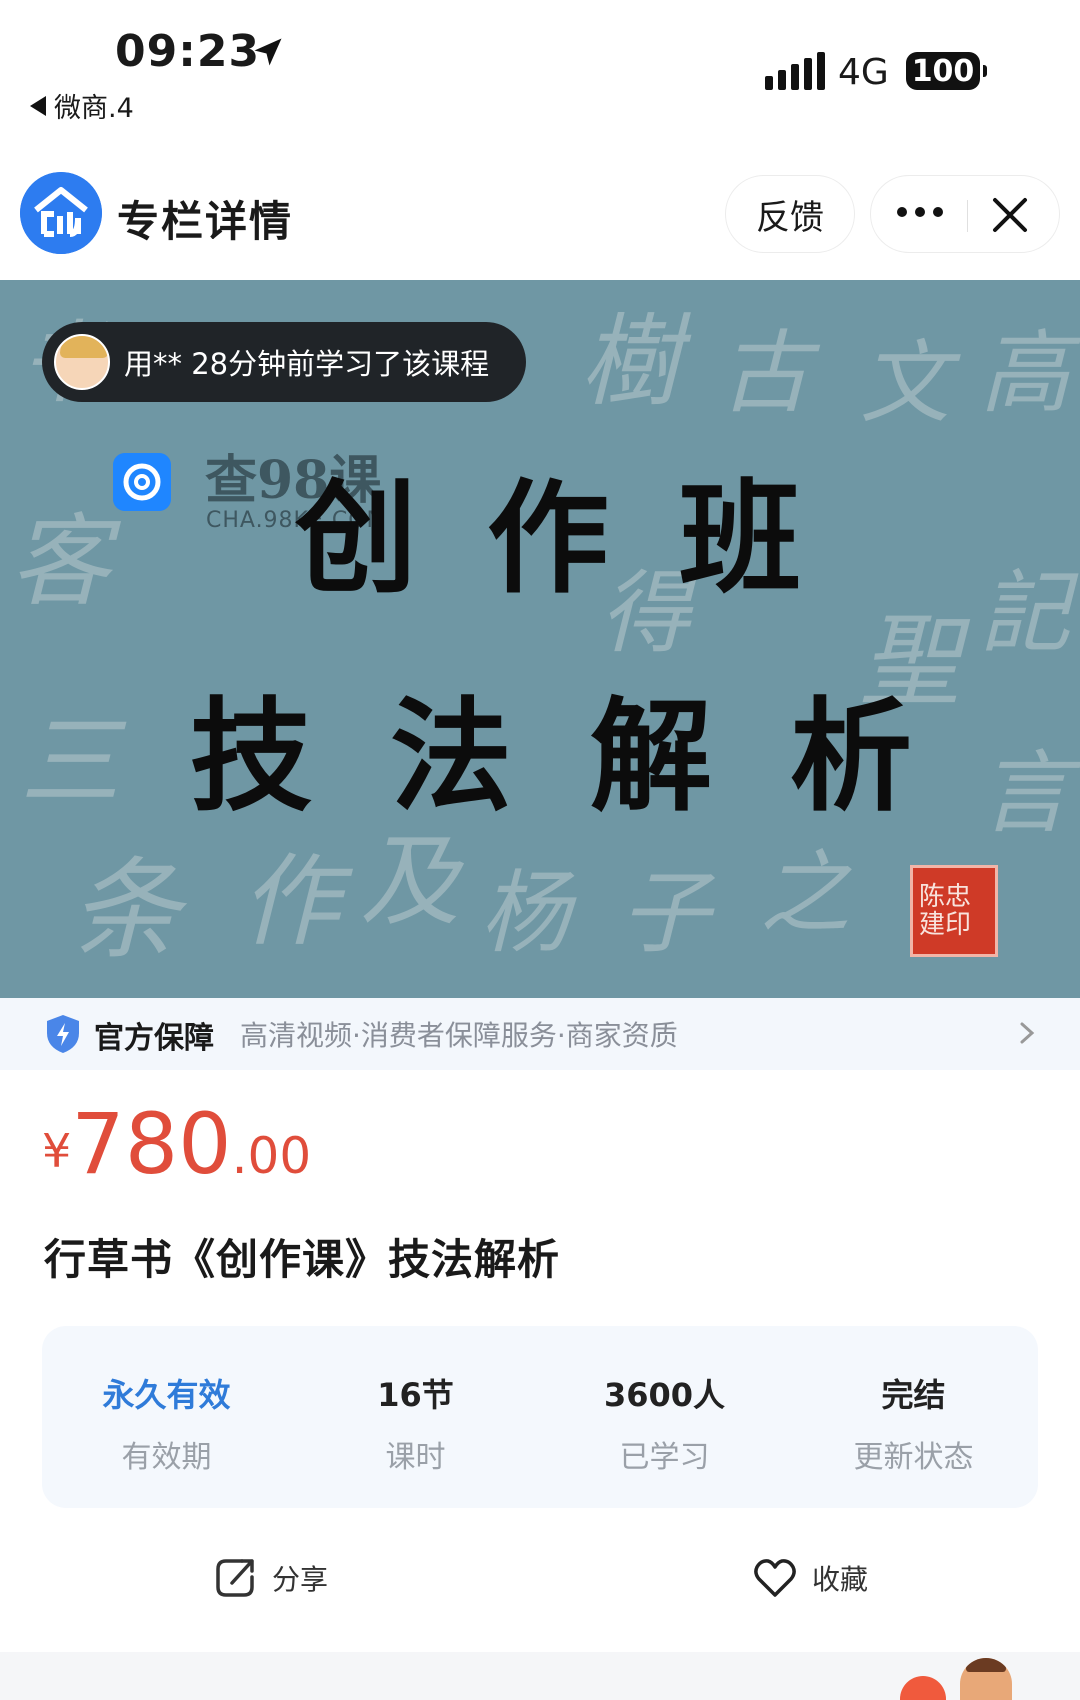 This screenshot has width=1080, height=1700. I want to click on calligraphy-bg: 客, so click(60, 561).